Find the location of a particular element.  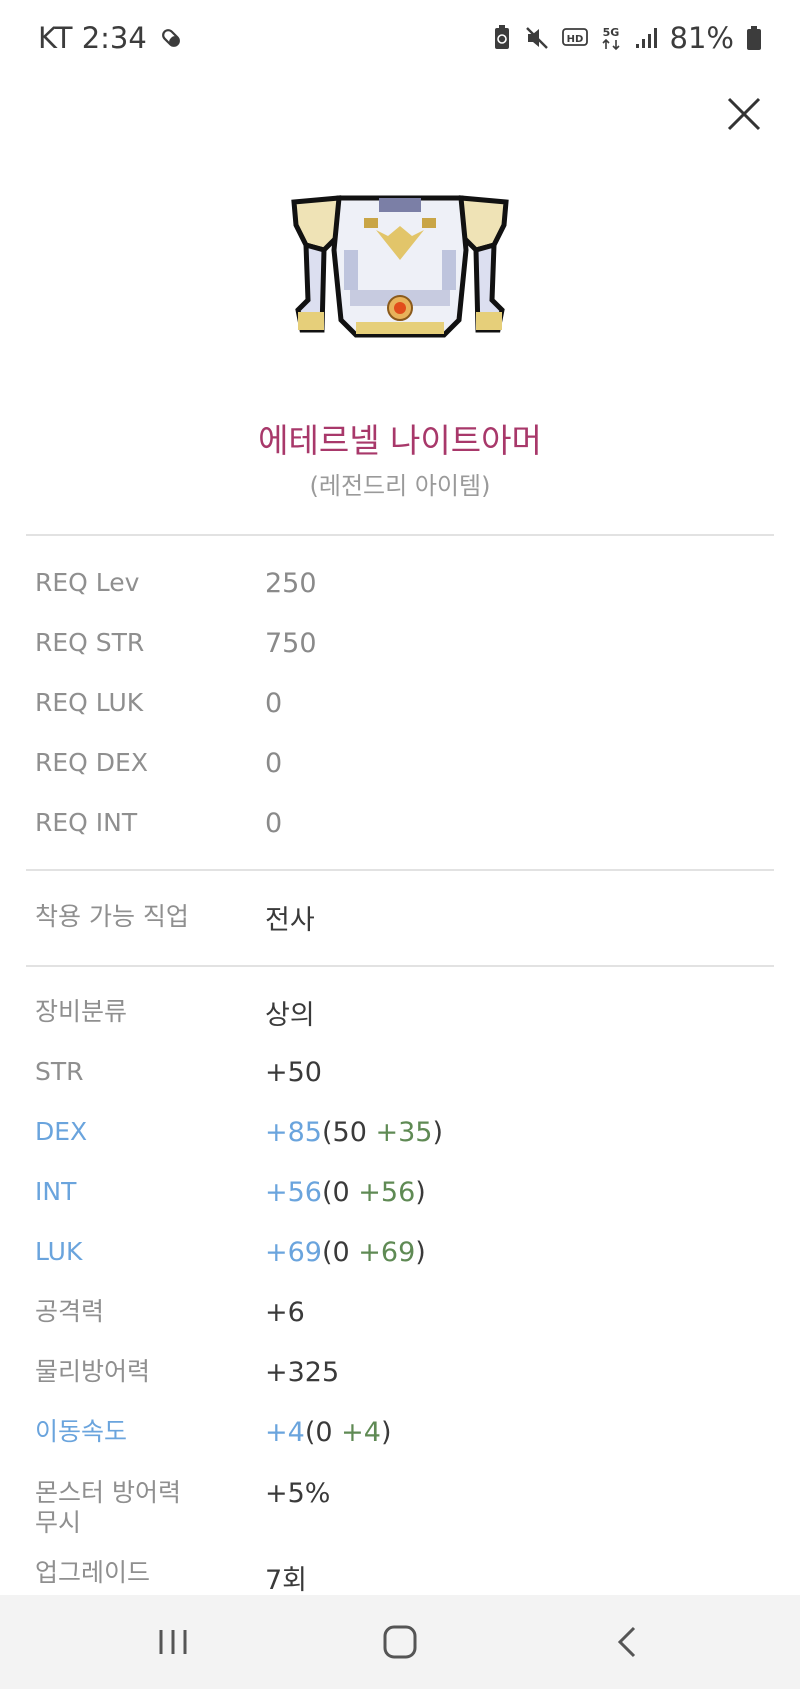

stat-label: INT is located at coordinates (56, 1191).